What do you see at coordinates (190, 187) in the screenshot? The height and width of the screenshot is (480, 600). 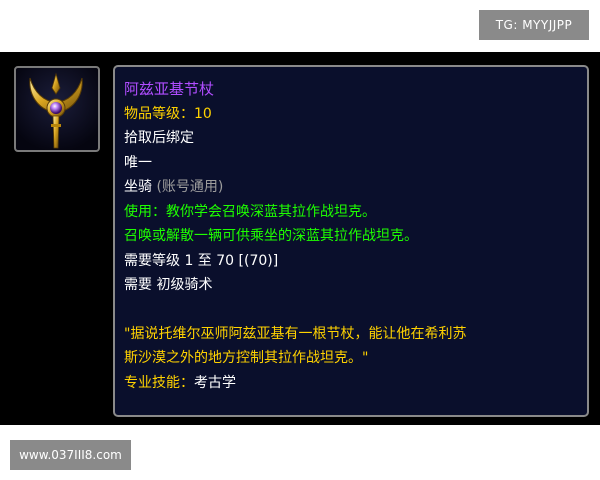 I see `item-type-note: (账号通用)` at bounding box center [190, 187].